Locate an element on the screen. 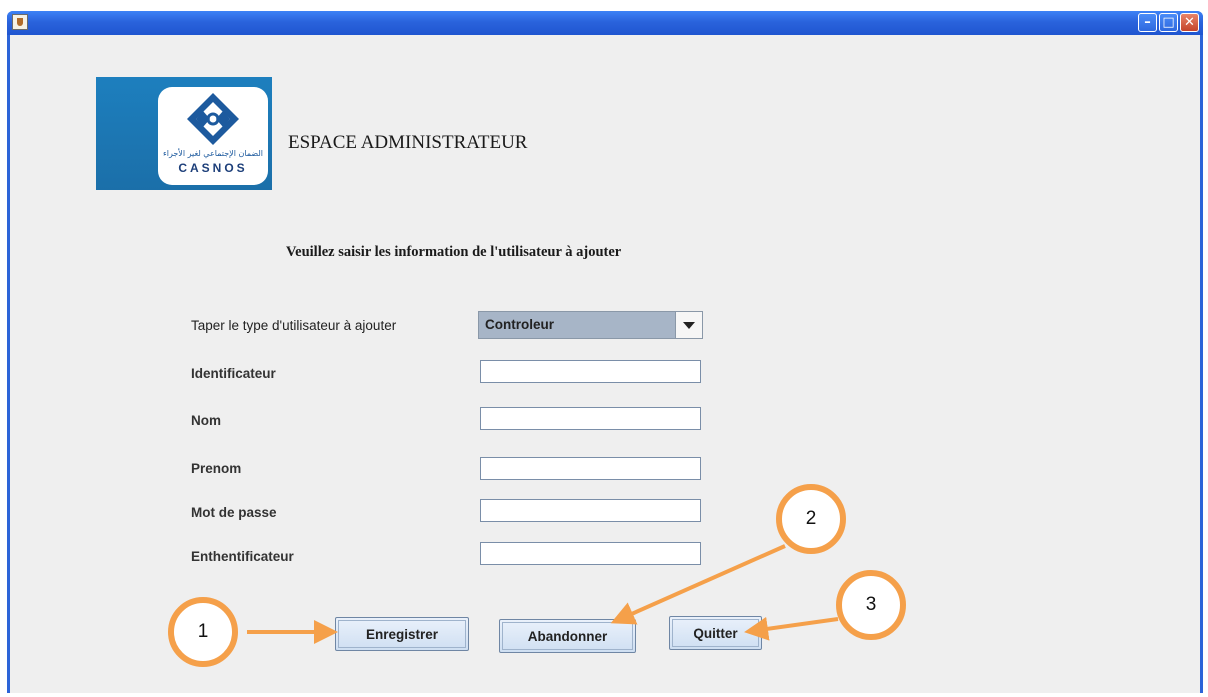 The width and height of the screenshot is (1208, 697). callout-arrows is located at coordinates (543, 594).